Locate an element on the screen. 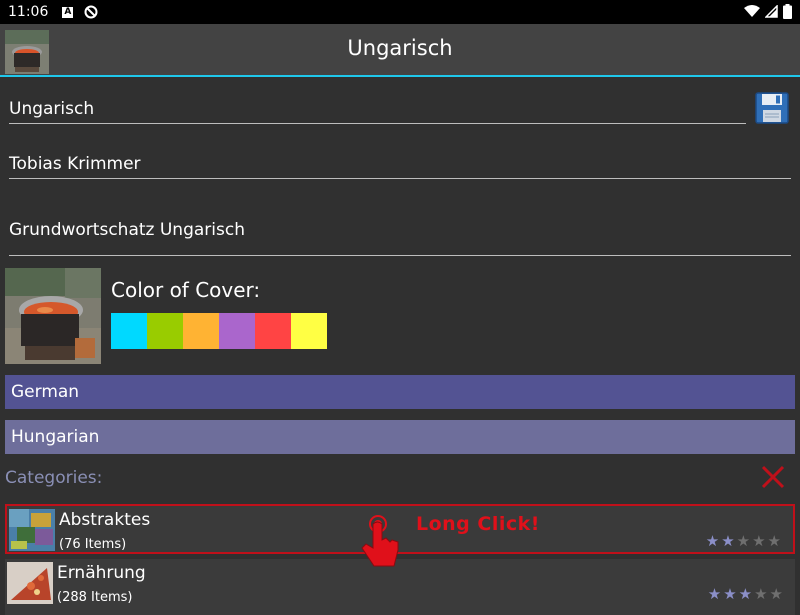  color-swatch-red is located at coordinates (273, 331).